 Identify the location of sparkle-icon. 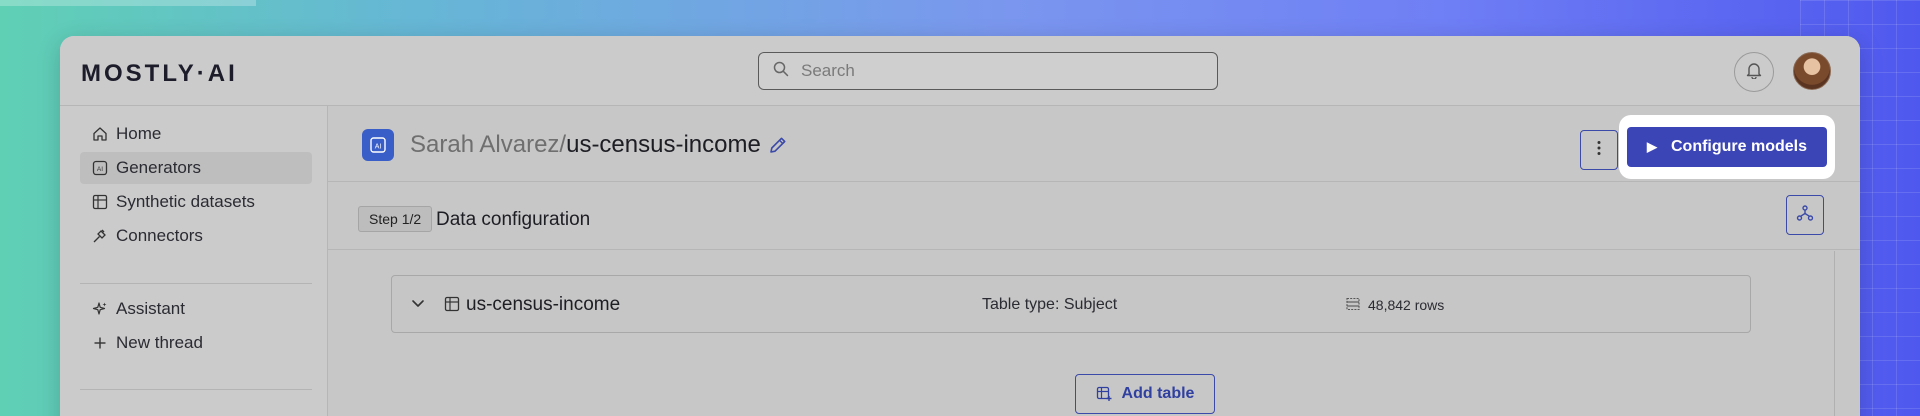
(100, 309).